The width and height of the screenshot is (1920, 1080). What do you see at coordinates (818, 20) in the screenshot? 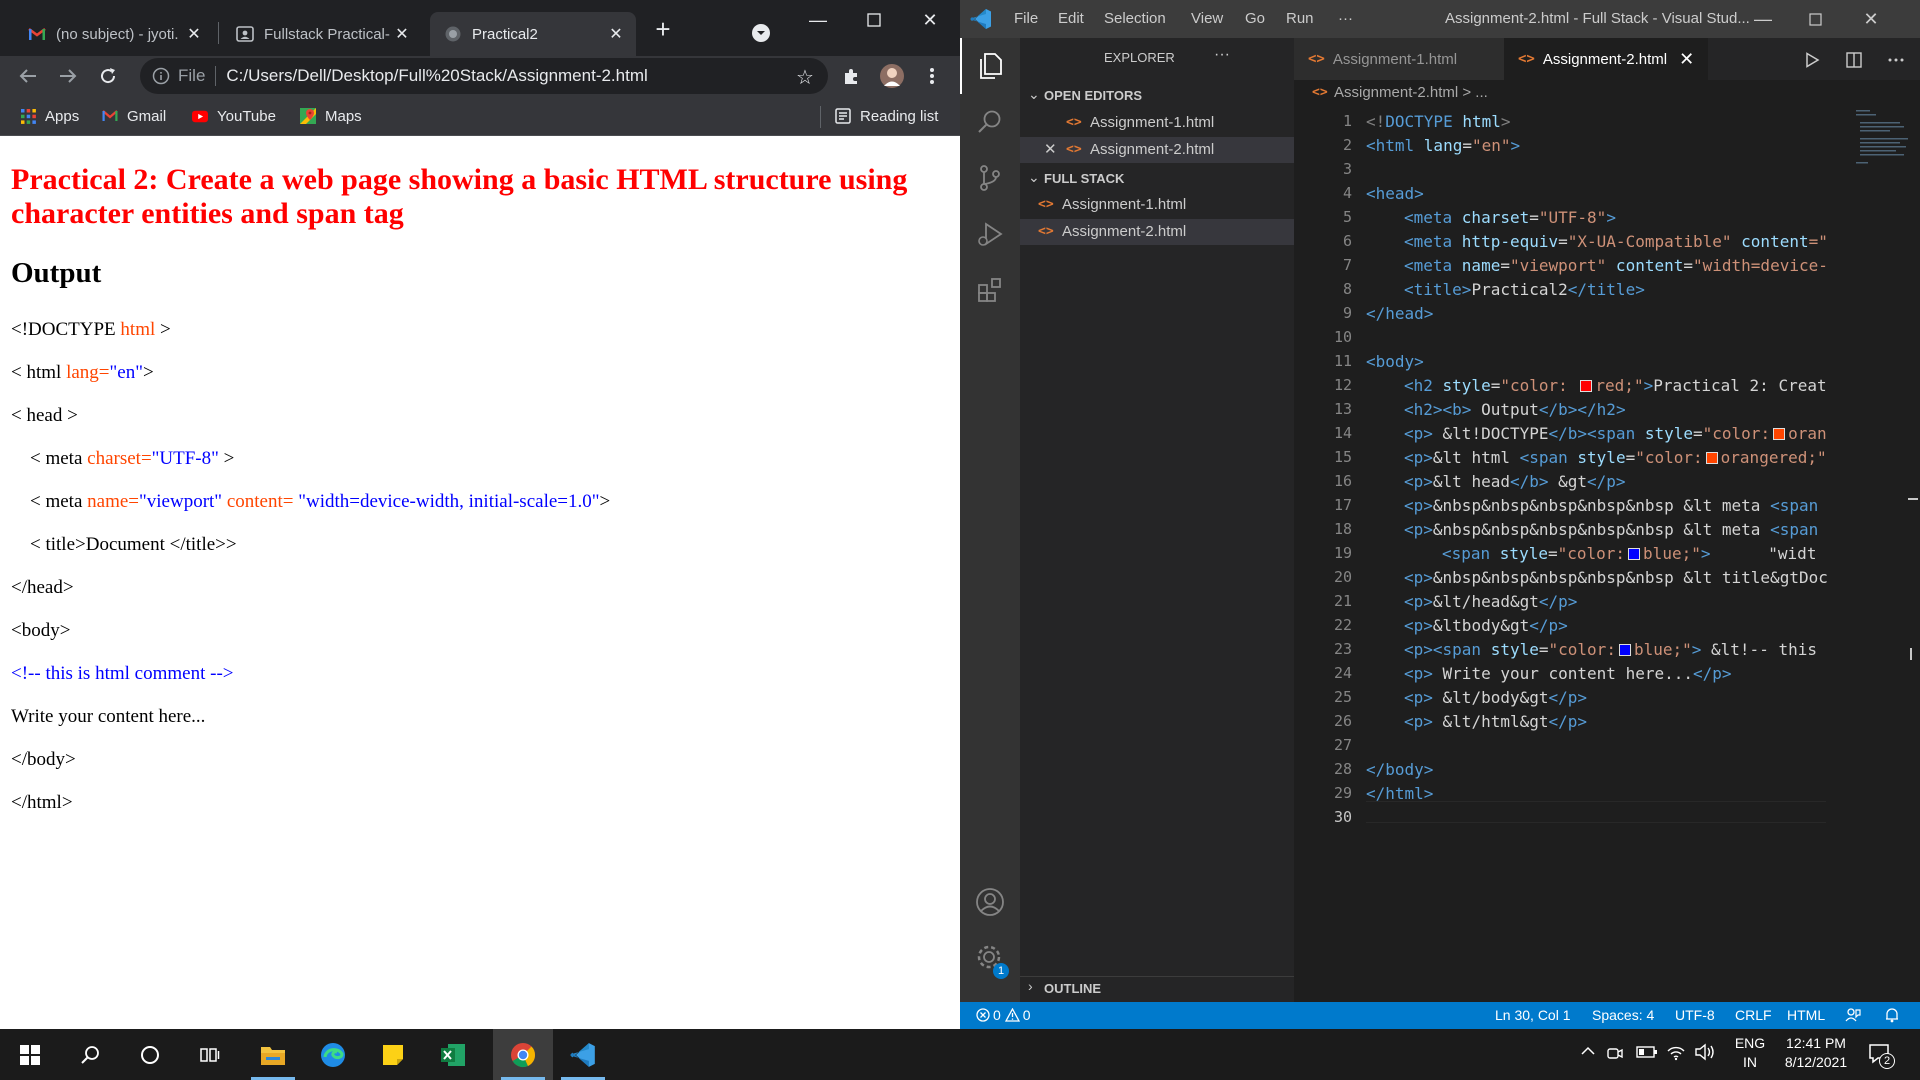
I see `minimize-button: —` at bounding box center [818, 20].